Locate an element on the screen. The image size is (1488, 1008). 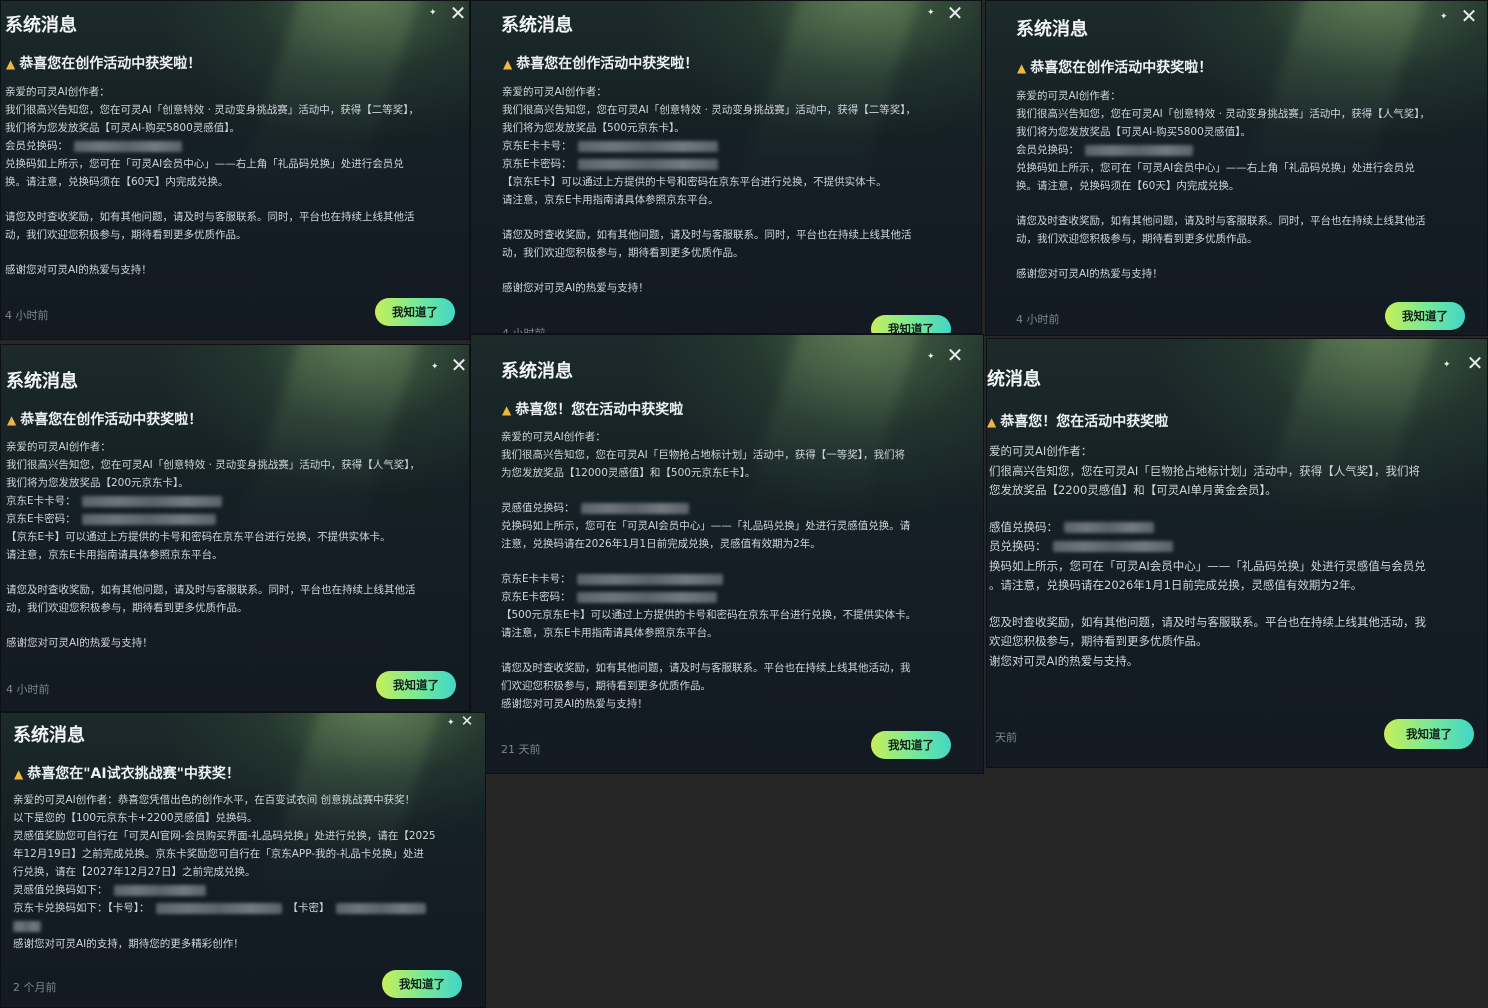
body-line: 我们很高兴告知您，您在可灵AI「巨物抢占地标计划」活动中，获得【一等奖】，我们将 is located at coordinates (703, 455).